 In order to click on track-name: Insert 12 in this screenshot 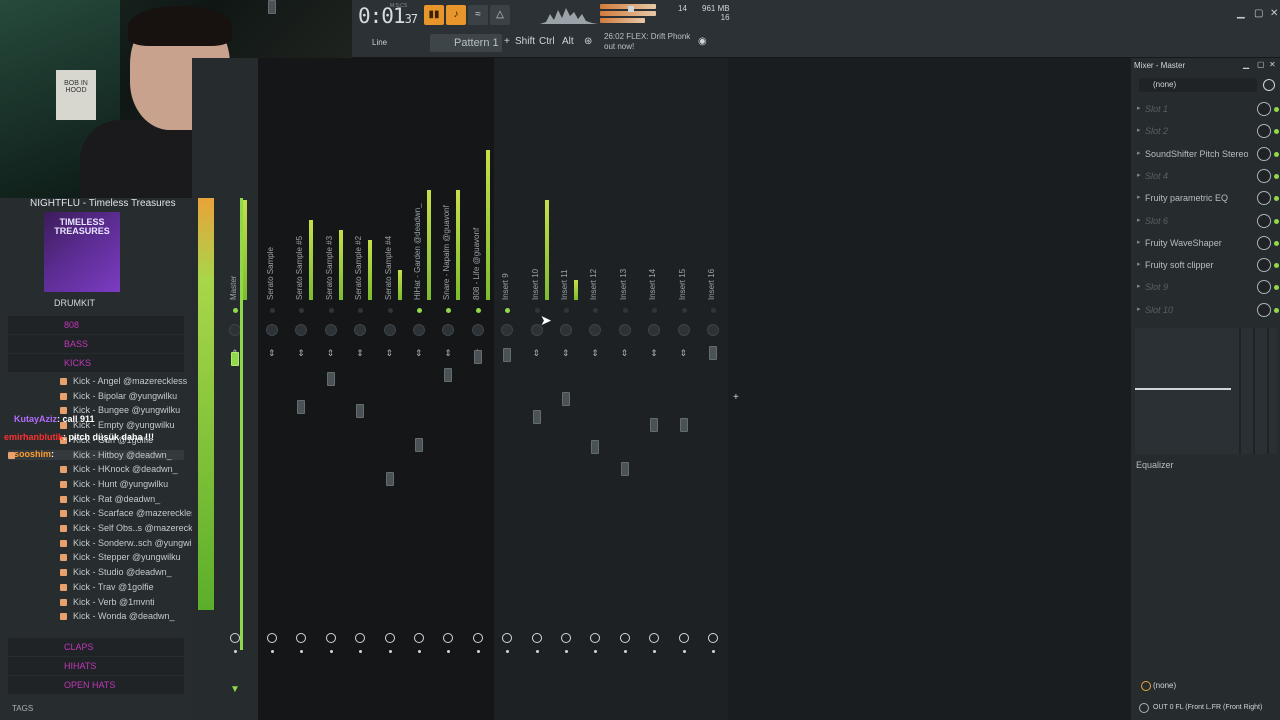, I will do `click(593, 284)`.